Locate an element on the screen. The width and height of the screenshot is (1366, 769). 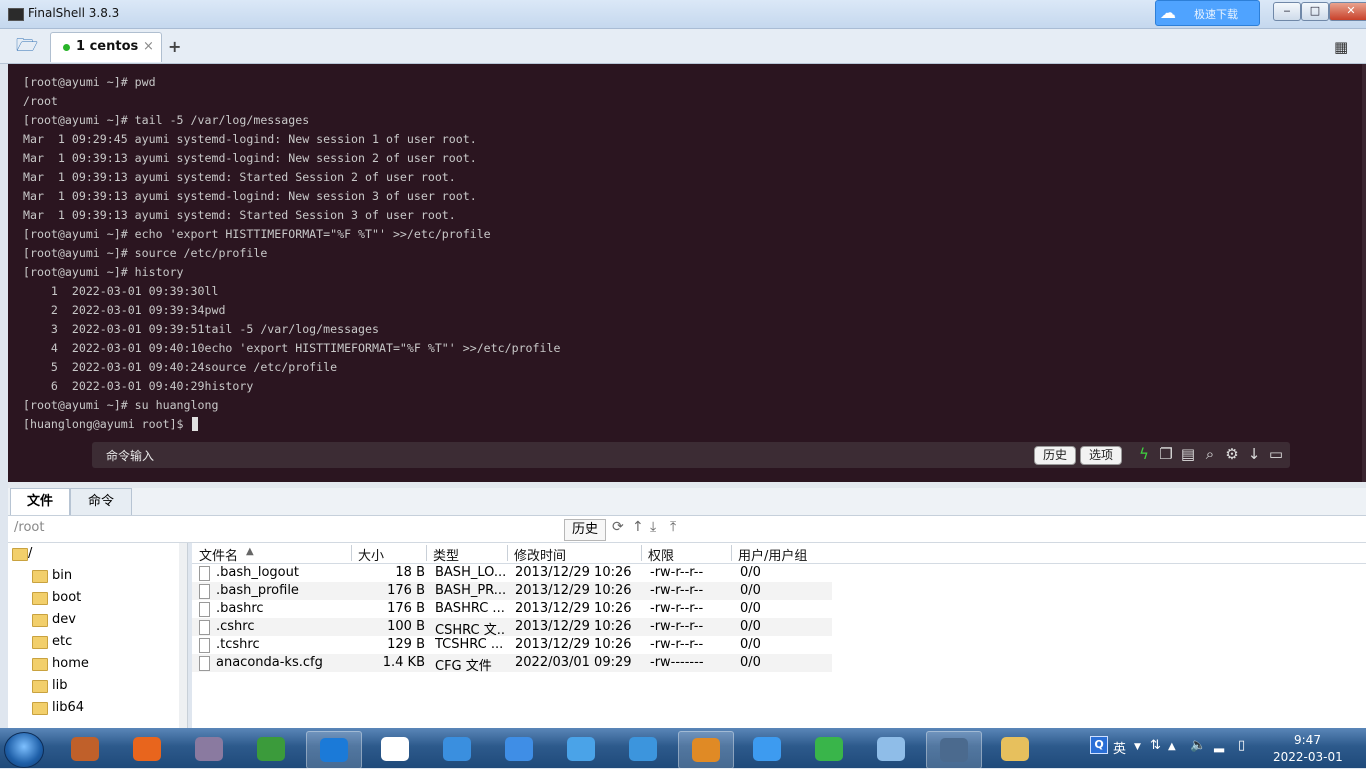
search-icon: ⌕ is located at coordinates (1210, 454).